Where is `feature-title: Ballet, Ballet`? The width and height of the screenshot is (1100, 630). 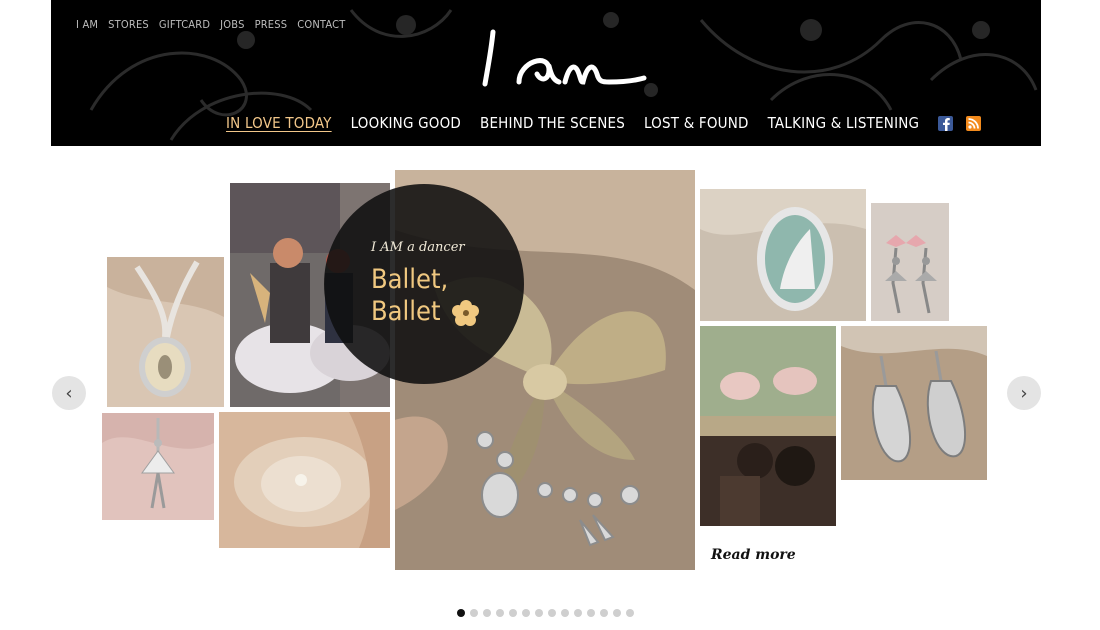
feature-title: Ballet, Ballet is located at coordinates (425, 296).